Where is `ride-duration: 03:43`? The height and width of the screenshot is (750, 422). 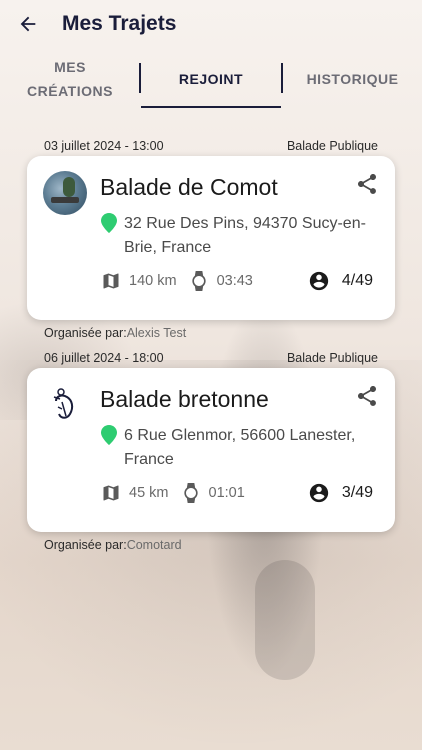 ride-duration: 03:43 is located at coordinates (221, 281).